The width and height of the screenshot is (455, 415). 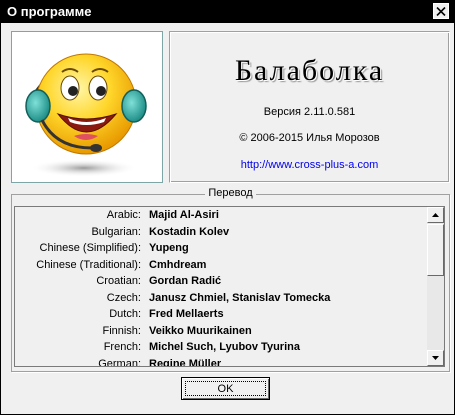 What do you see at coordinates (186, 314) in the screenshot?
I see `translator-name: Fred Mellaerts` at bounding box center [186, 314].